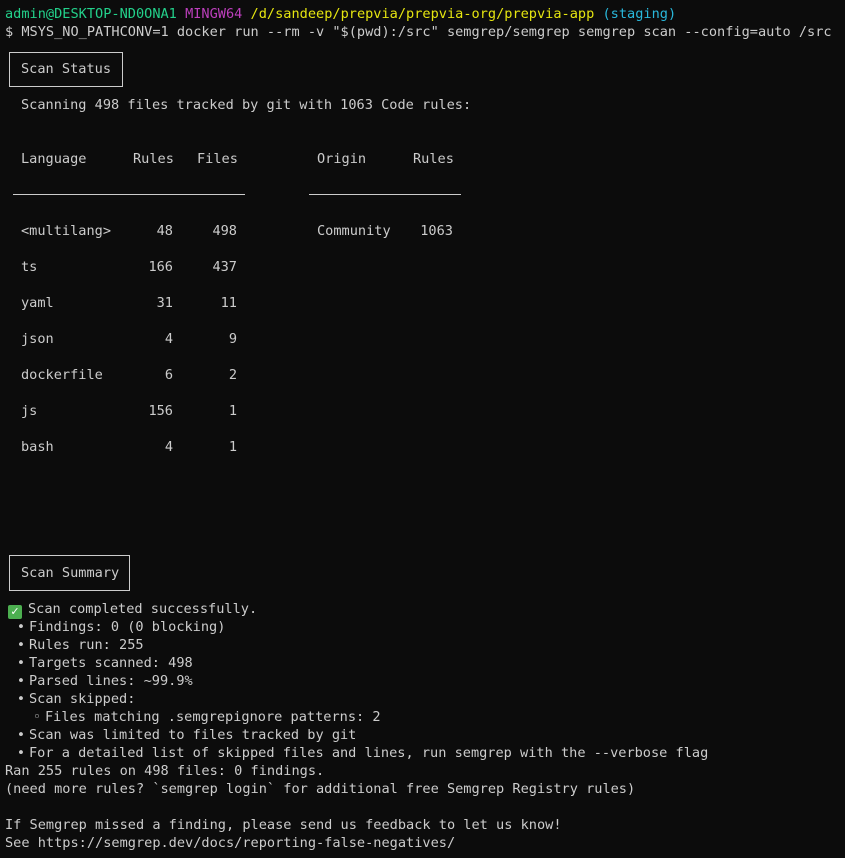  I want to click on lang-table-divider, so click(129, 194).